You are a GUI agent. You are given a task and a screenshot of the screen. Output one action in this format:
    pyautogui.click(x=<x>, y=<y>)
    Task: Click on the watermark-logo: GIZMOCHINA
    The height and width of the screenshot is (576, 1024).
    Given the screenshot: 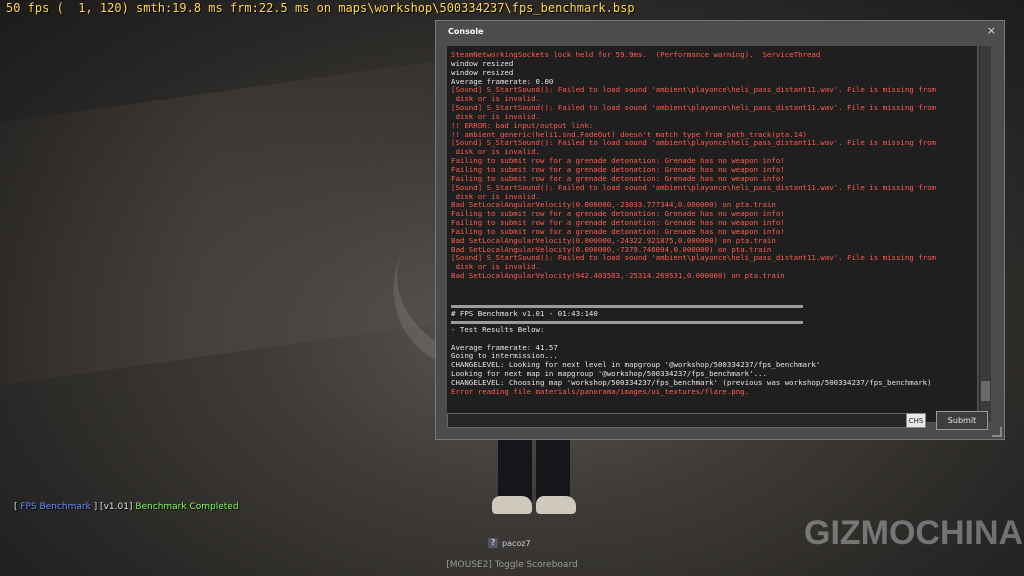 What is the action you would take?
    pyautogui.click(x=914, y=533)
    